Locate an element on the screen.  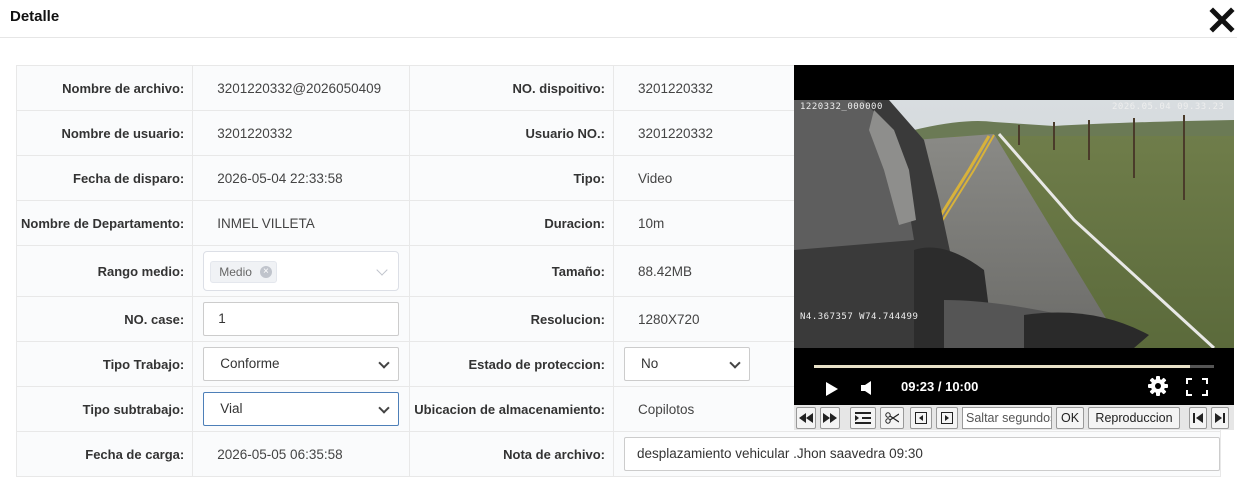
rewind-icon is located at coordinates (806, 418).